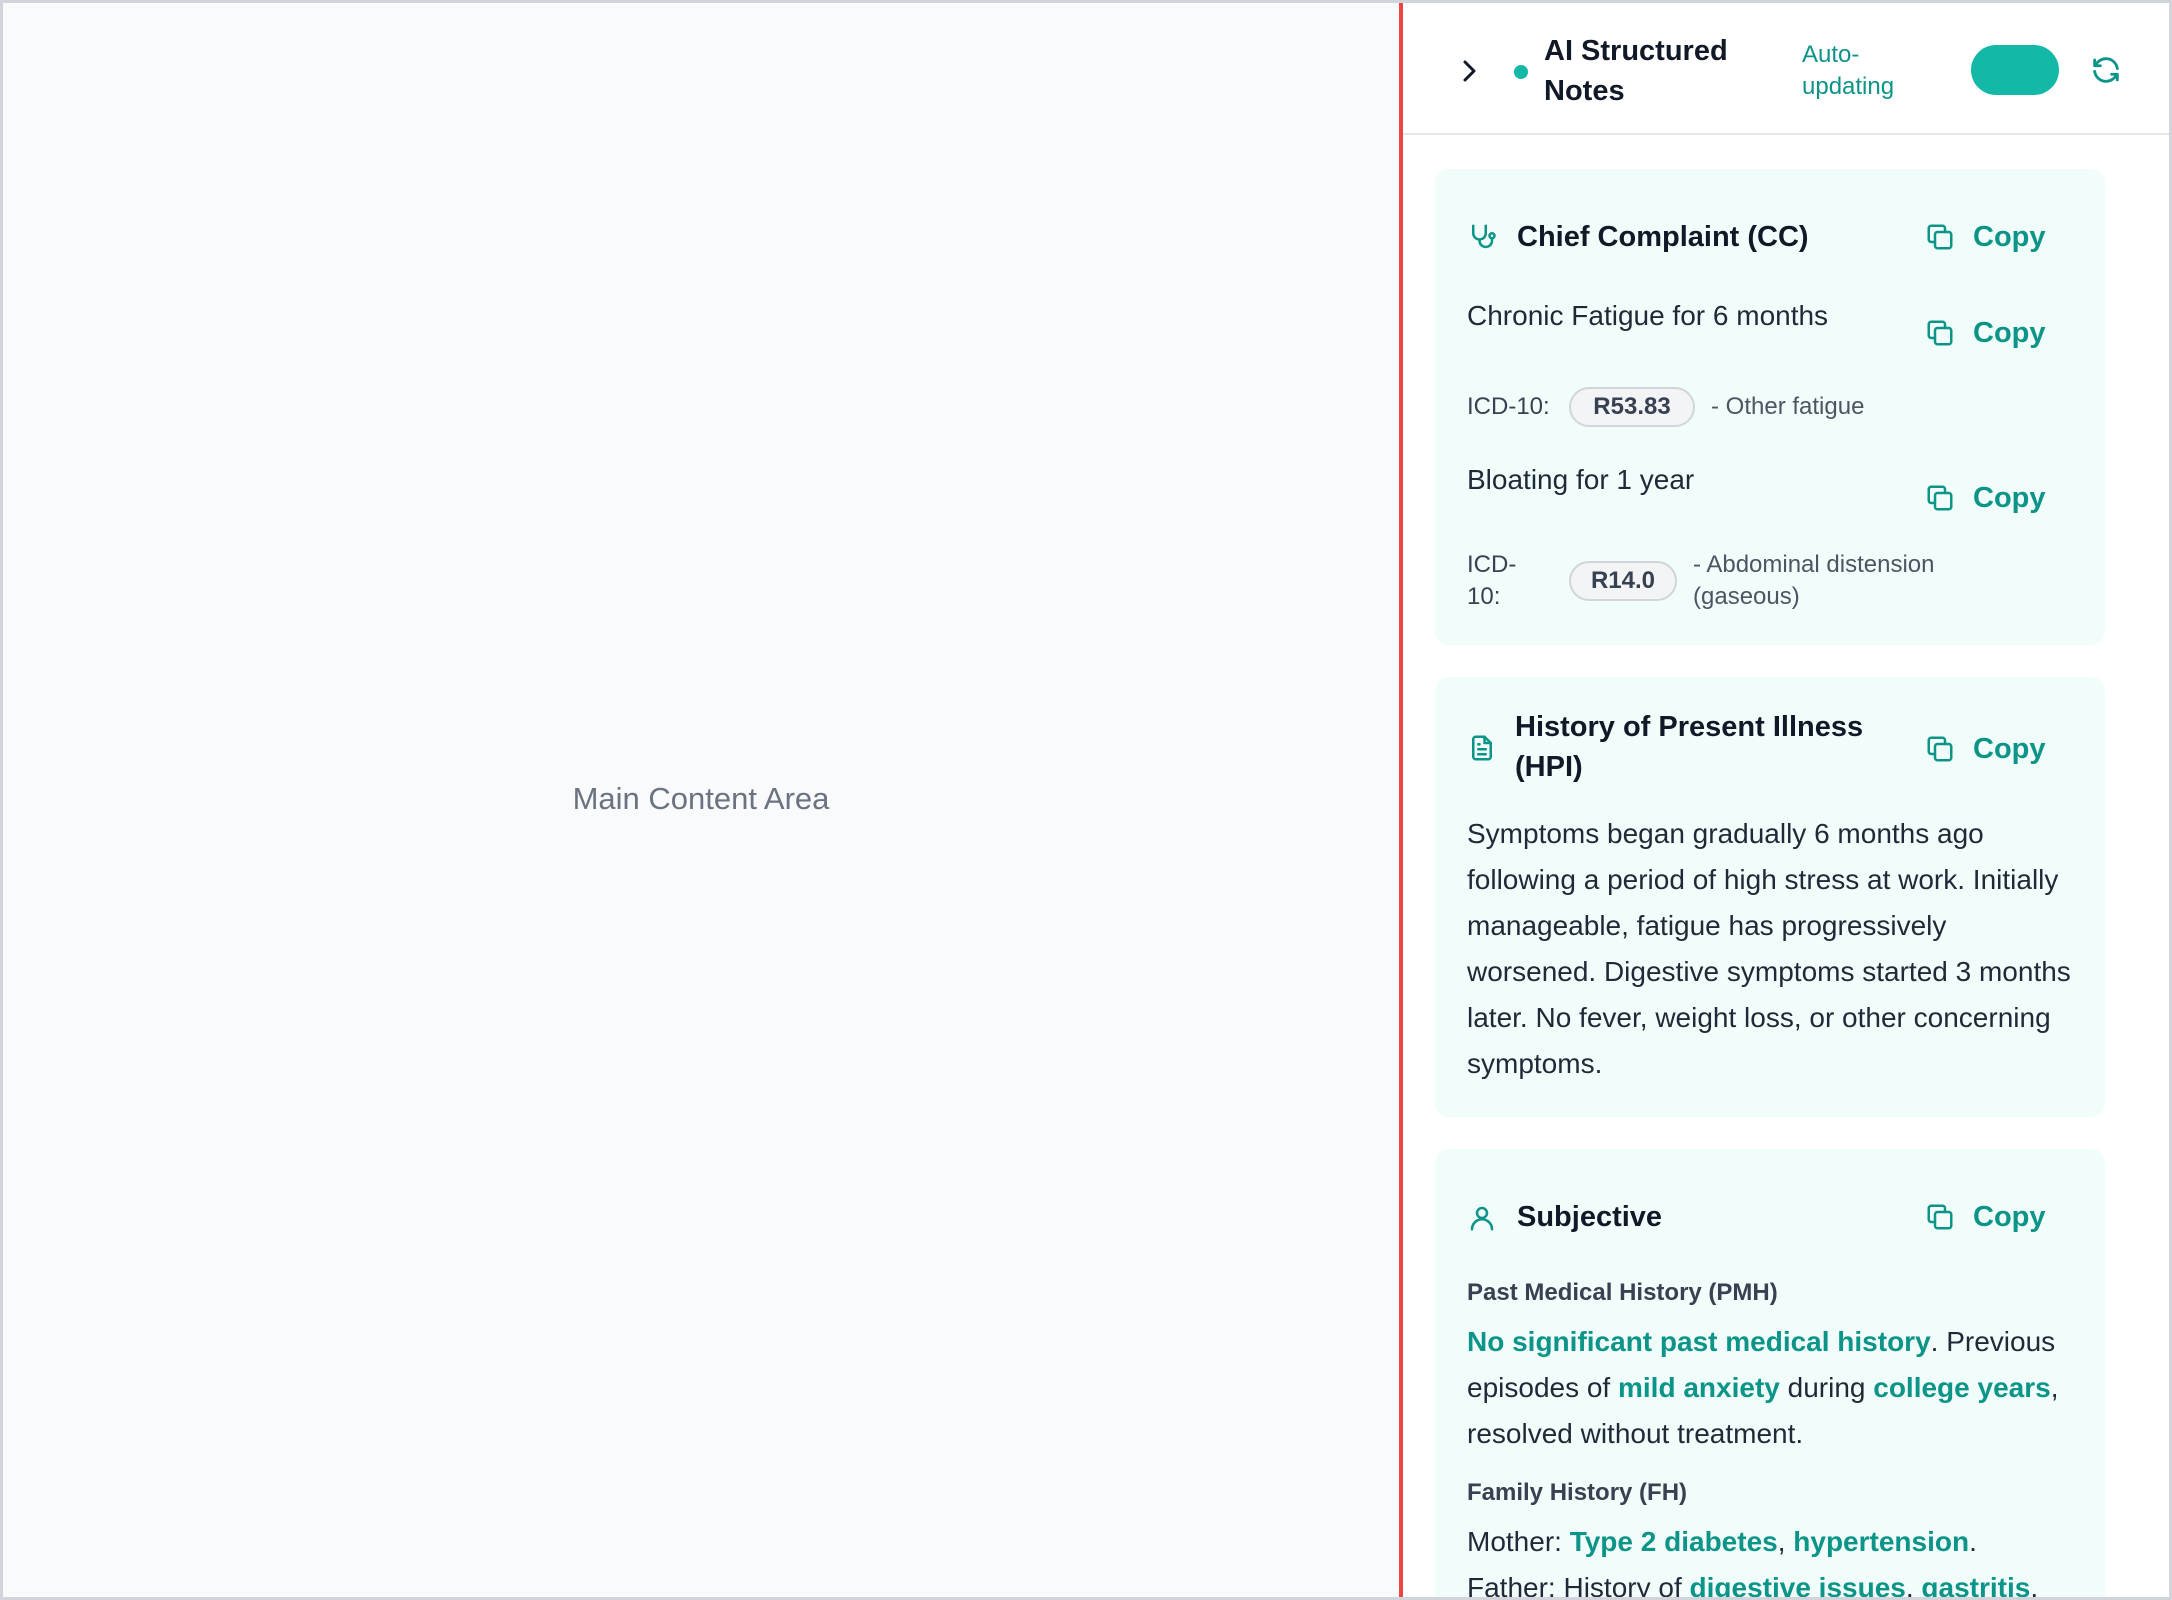  I want to click on icd-description: - Other fatigue, so click(1788, 406).